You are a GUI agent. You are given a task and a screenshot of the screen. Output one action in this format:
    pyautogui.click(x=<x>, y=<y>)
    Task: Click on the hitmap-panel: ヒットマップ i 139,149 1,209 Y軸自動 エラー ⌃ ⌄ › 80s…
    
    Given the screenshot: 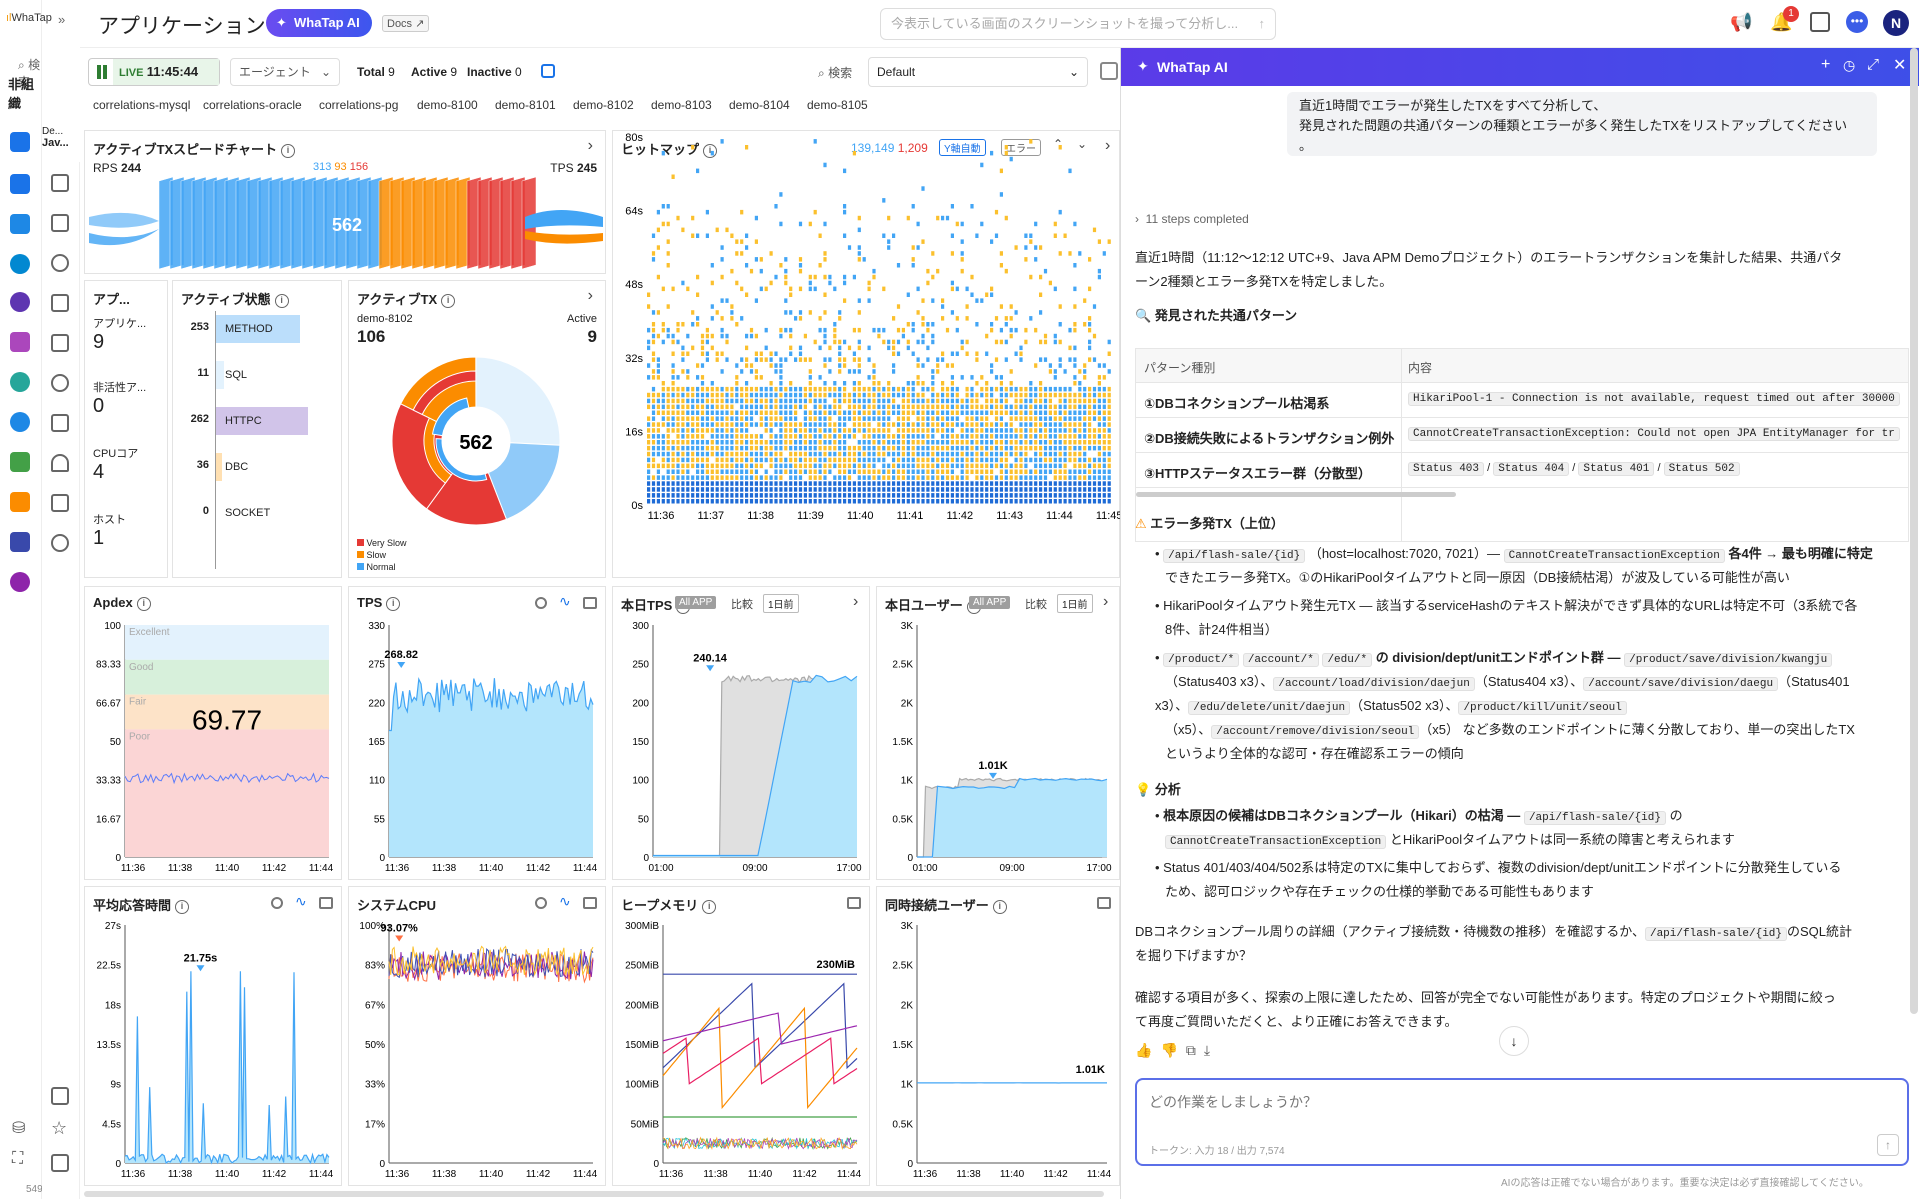 What is the action you would take?
    pyautogui.click(x=866, y=354)
    